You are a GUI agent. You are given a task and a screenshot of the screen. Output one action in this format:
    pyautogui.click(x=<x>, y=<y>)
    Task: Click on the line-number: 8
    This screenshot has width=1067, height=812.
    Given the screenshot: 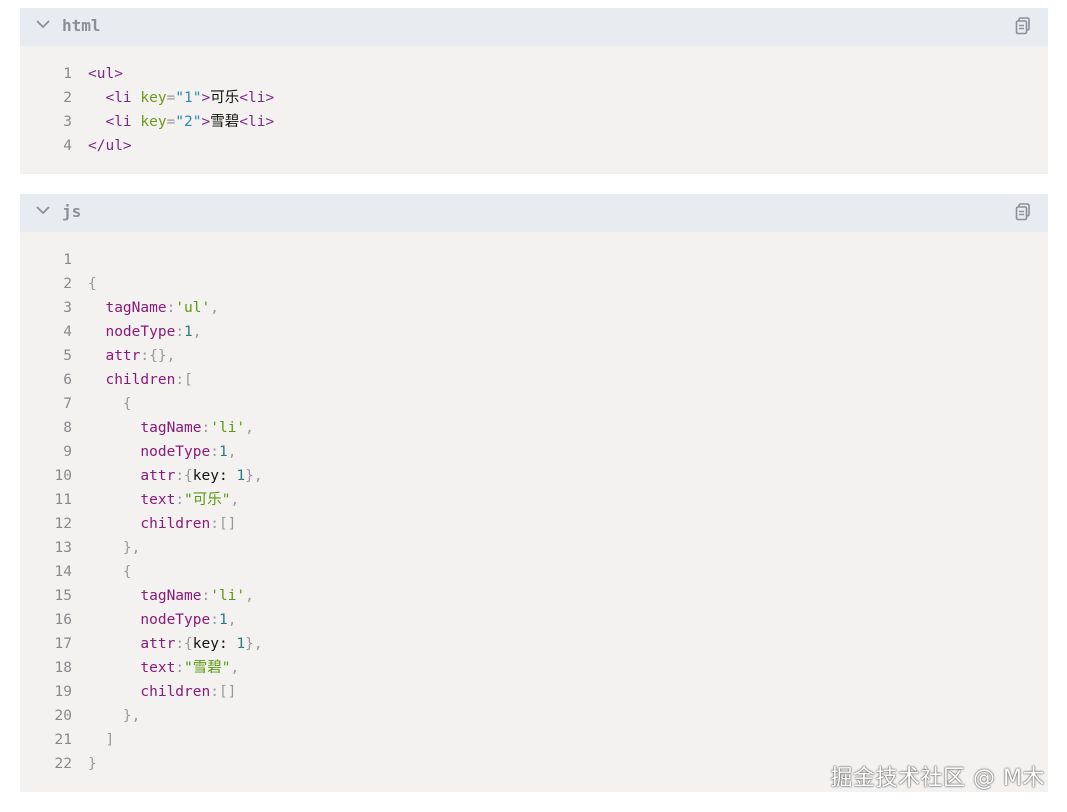 What is the action you would take?
    pyautogui.click(x=67, y=428)
    